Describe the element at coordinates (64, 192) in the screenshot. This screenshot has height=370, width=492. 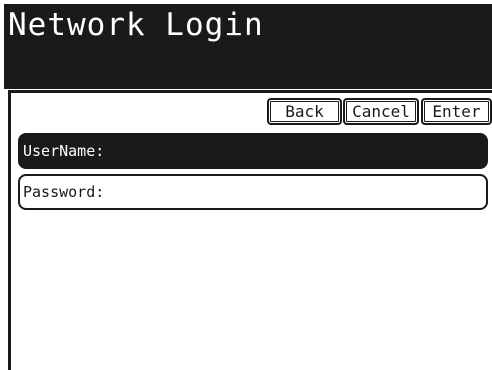
I see `password-label: Password:` at that location.